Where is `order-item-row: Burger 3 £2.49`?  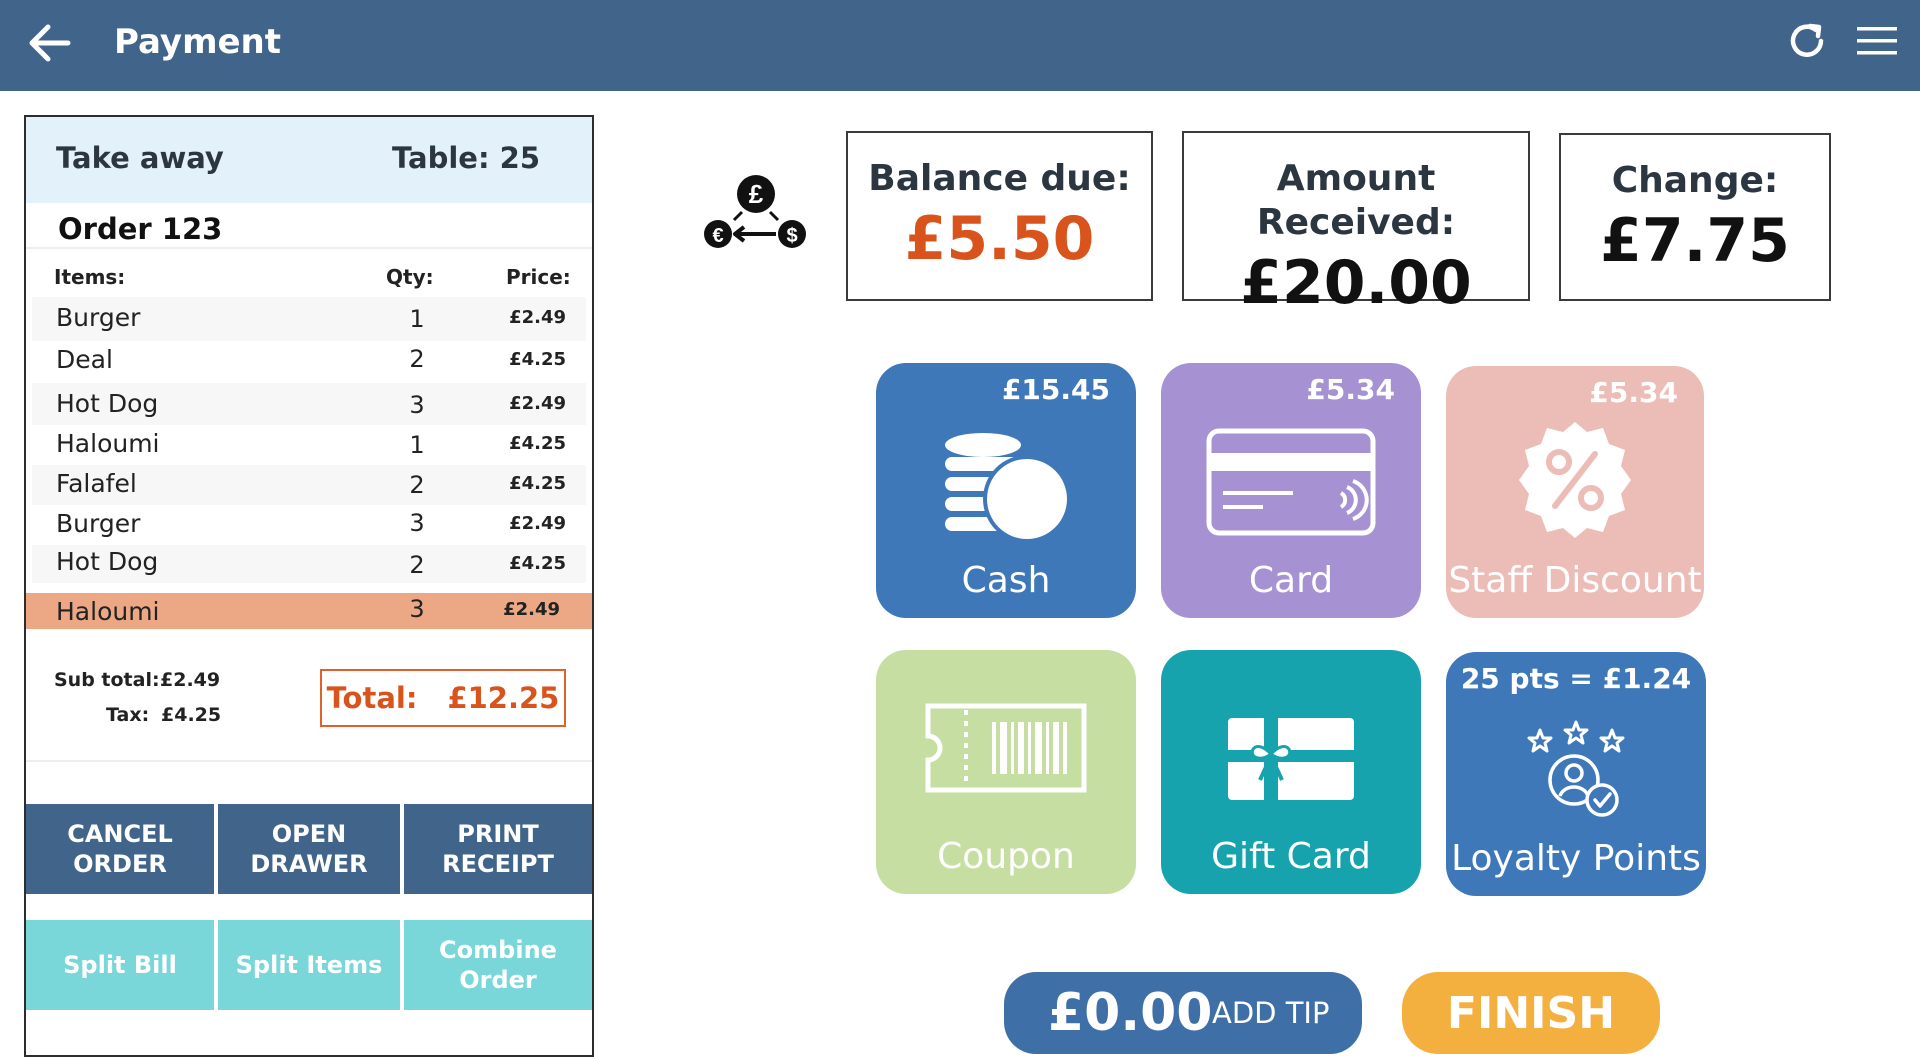
order-item-row: Burger 3 £2.49 is located at coordinates (309, 525).